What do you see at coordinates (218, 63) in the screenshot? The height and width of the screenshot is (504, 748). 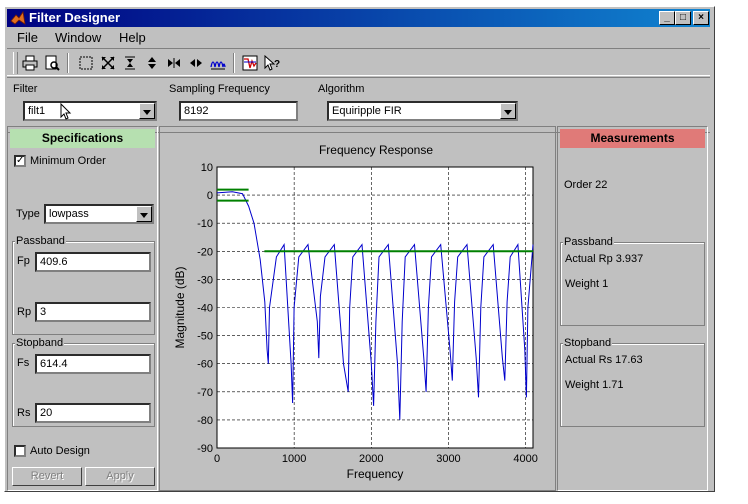 I see `pass-band-button` at bounding box center [218, 63].